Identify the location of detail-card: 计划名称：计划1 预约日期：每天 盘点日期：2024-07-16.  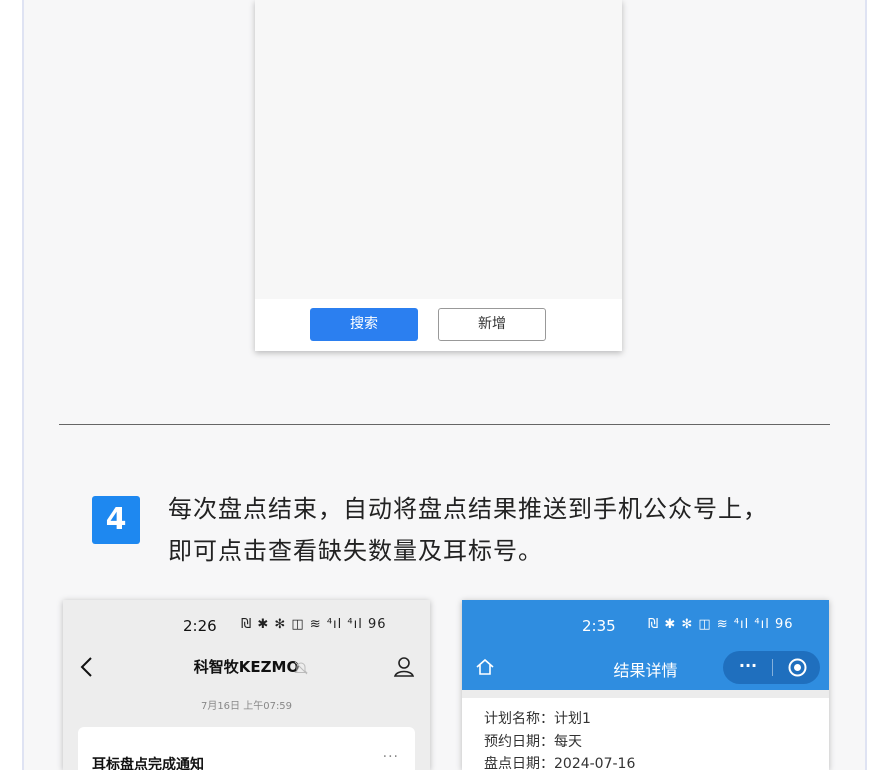
(645, 734).